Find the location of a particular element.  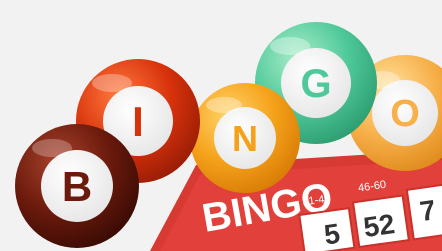

ball-i-letter: I is located at coordinates (138, 121).